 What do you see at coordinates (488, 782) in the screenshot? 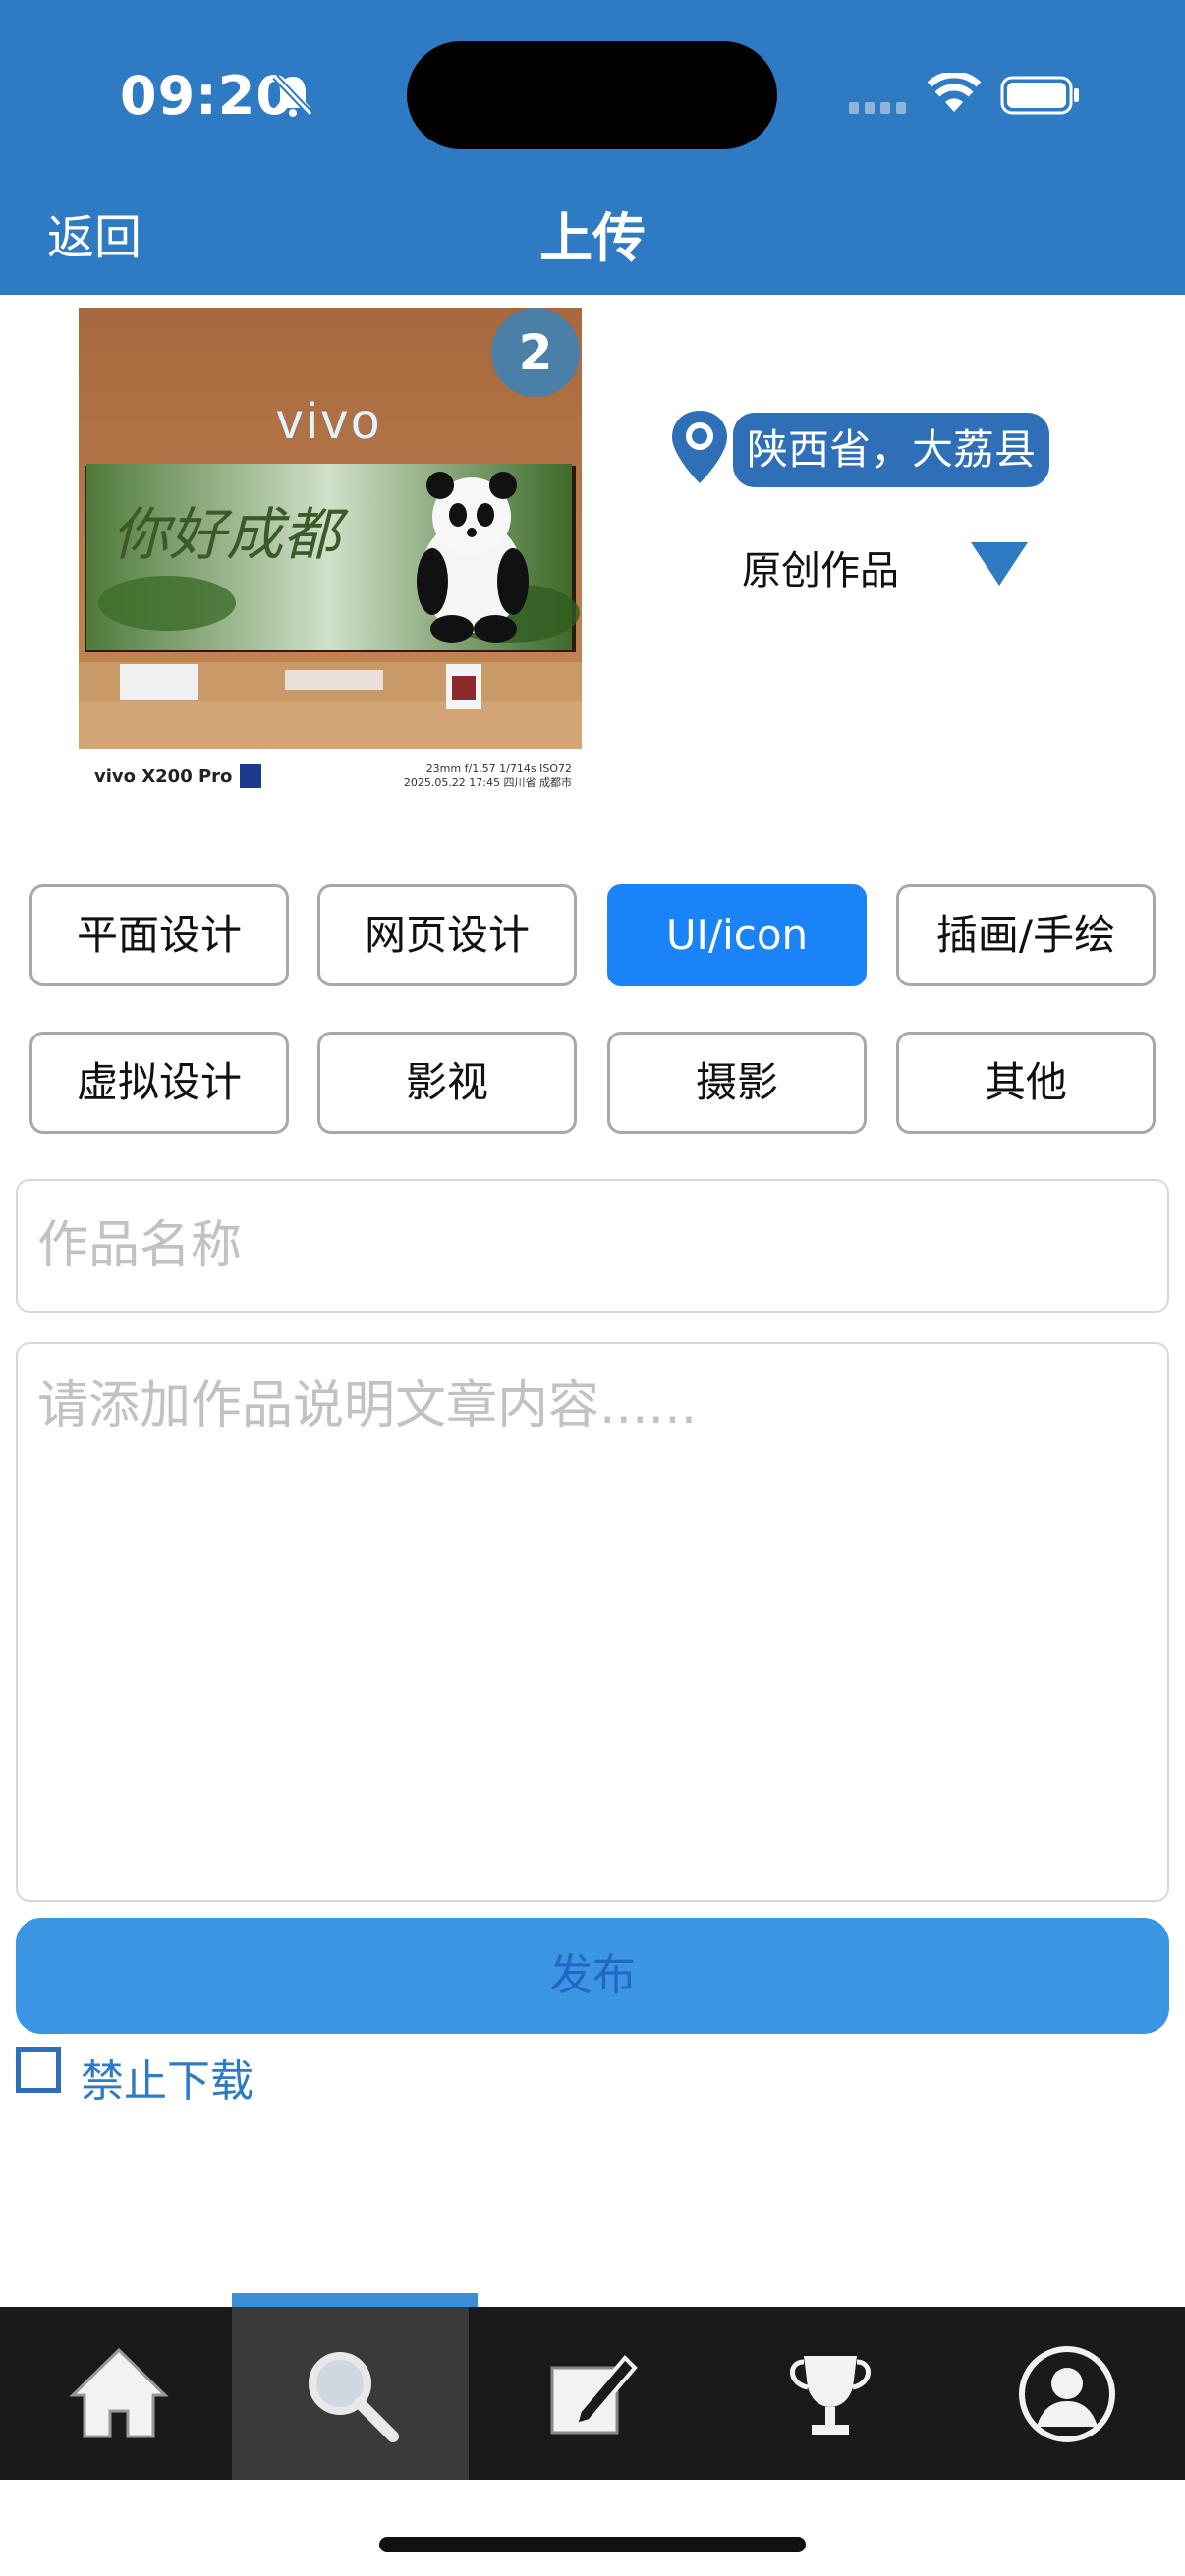
I see `photo-exif-line2: 2025.05.22 17:45 四川省 成都市` at bounding box center [488, 782].